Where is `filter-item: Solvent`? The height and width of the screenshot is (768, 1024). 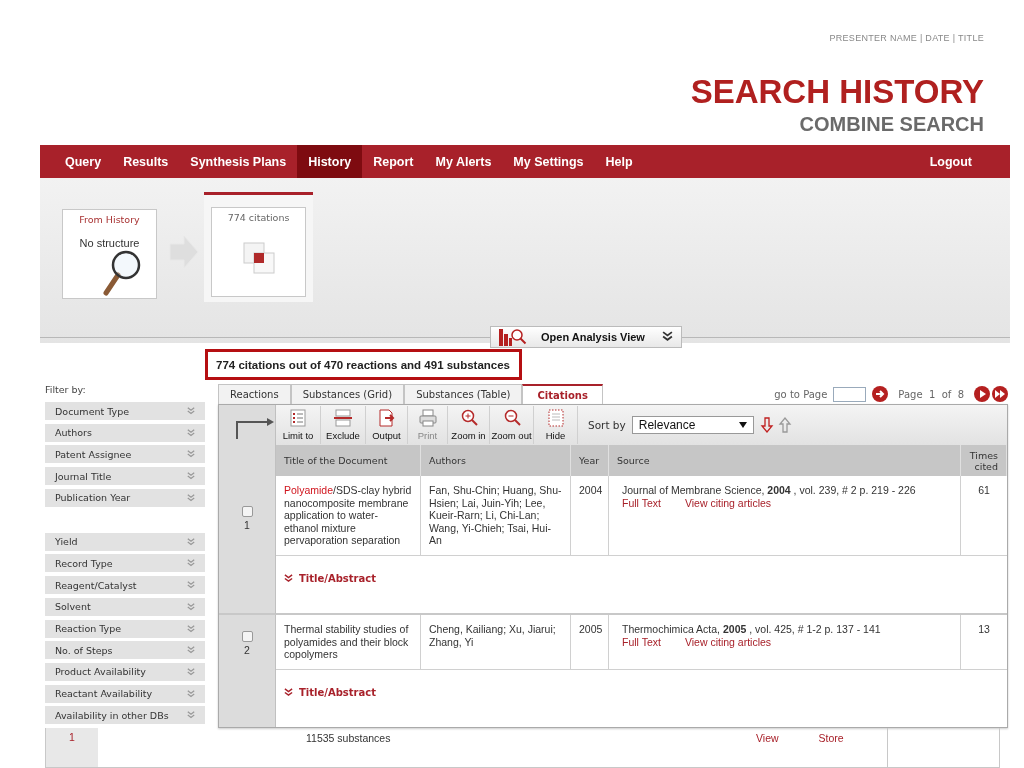
filter-item: Solvent is located at coordinates (125, 606).